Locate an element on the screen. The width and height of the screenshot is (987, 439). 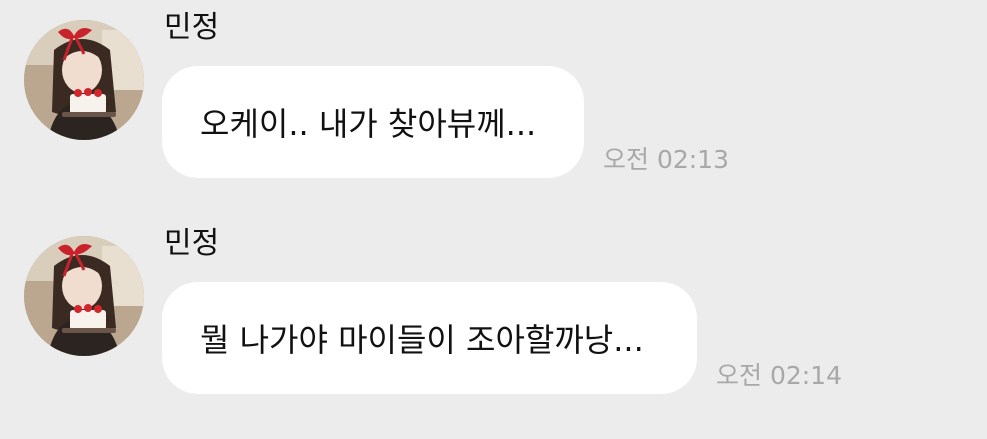
message-timestamp: 오전 02:14 is located at coordinates (779, 375).